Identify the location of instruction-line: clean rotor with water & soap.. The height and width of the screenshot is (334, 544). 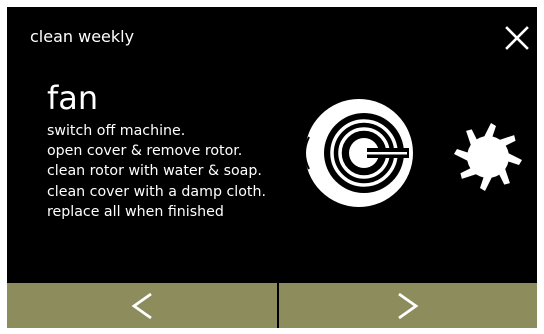
(154, 171).